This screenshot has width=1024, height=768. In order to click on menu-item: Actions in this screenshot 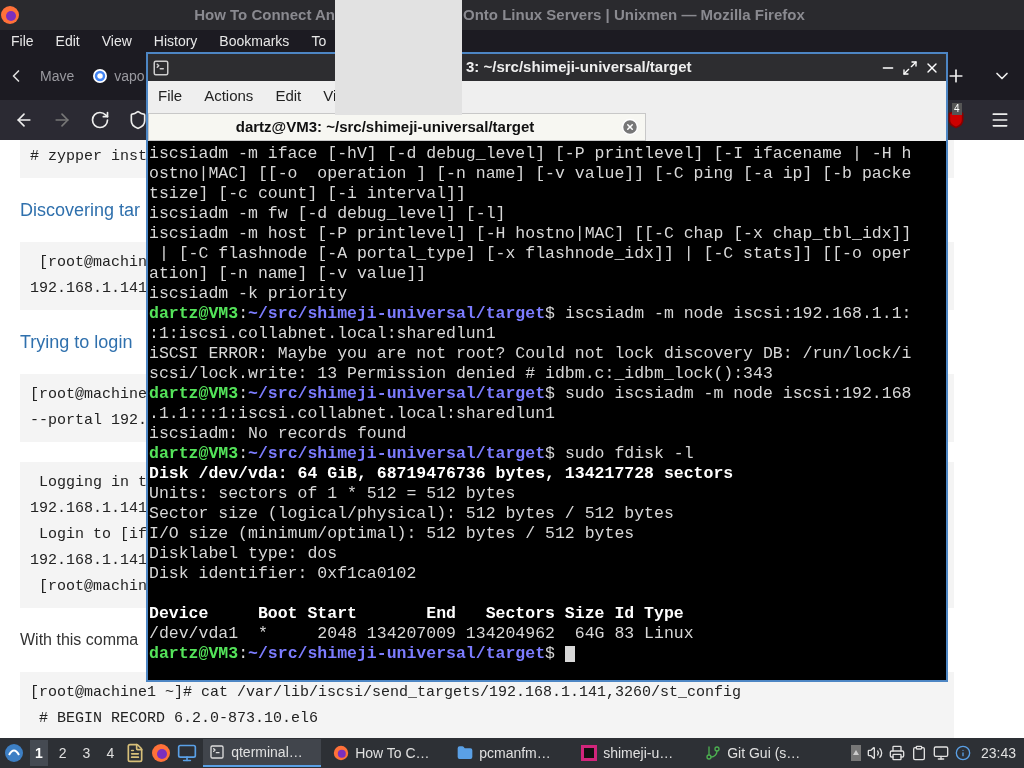, I will do `click(229, 96)`.